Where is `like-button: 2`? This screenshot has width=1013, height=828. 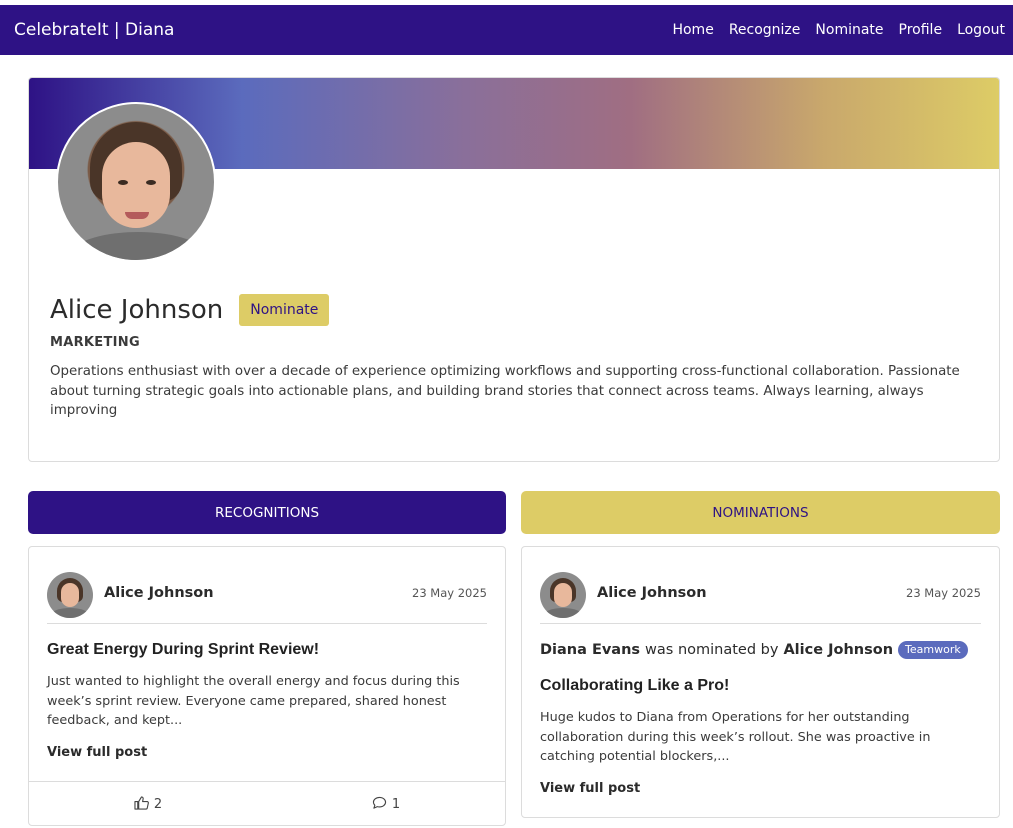 like-button: 2 is located at coordinates (148, 804).